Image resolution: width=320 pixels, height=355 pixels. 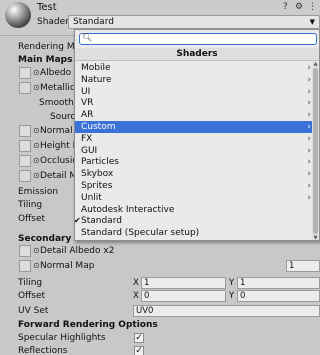 I want to click on shader-menu-item-label: Autodesk Interactive, so click(x=128, y=209).